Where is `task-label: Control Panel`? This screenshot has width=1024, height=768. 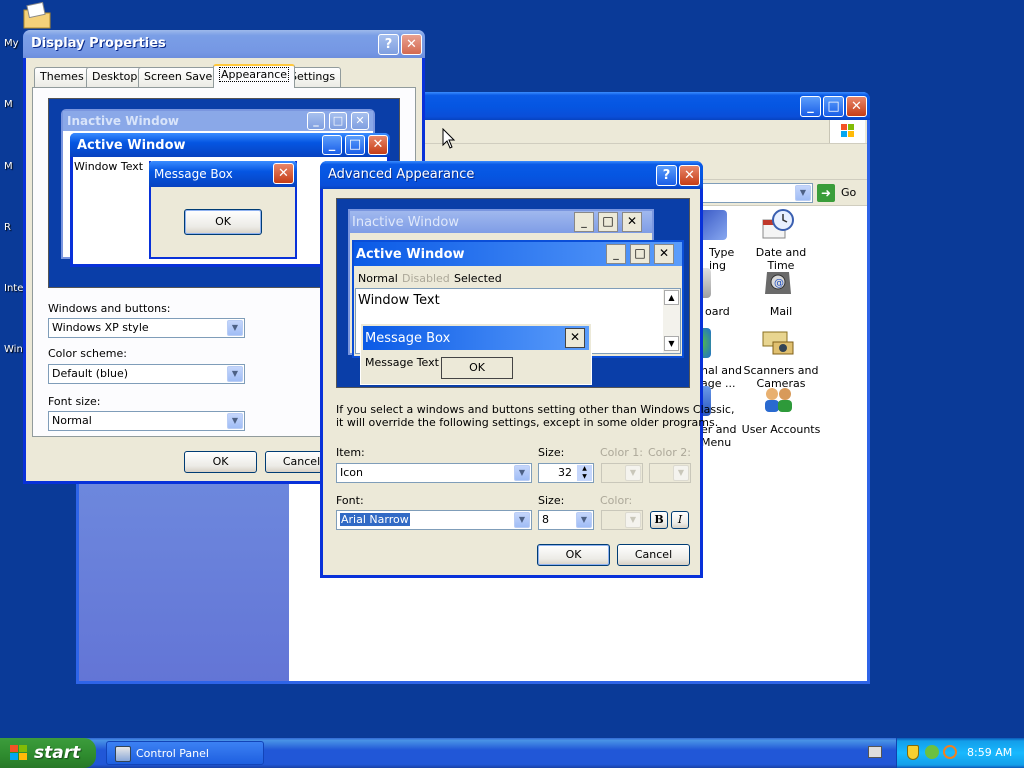
task-label: Control Panel is located at coordinates (172, 753).